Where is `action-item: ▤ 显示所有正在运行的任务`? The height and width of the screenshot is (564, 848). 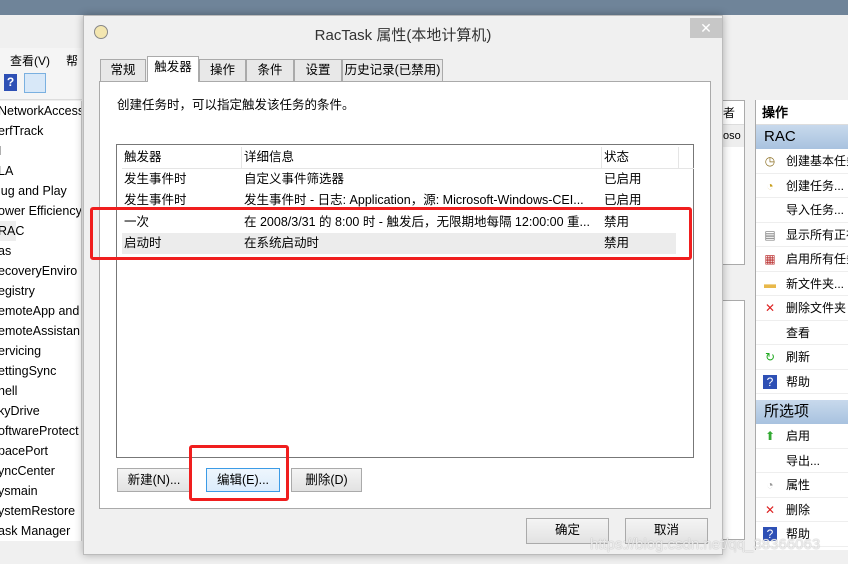
action-item: ▤ 显示所有正在运行的任务 is located at coordinates (802, 235).